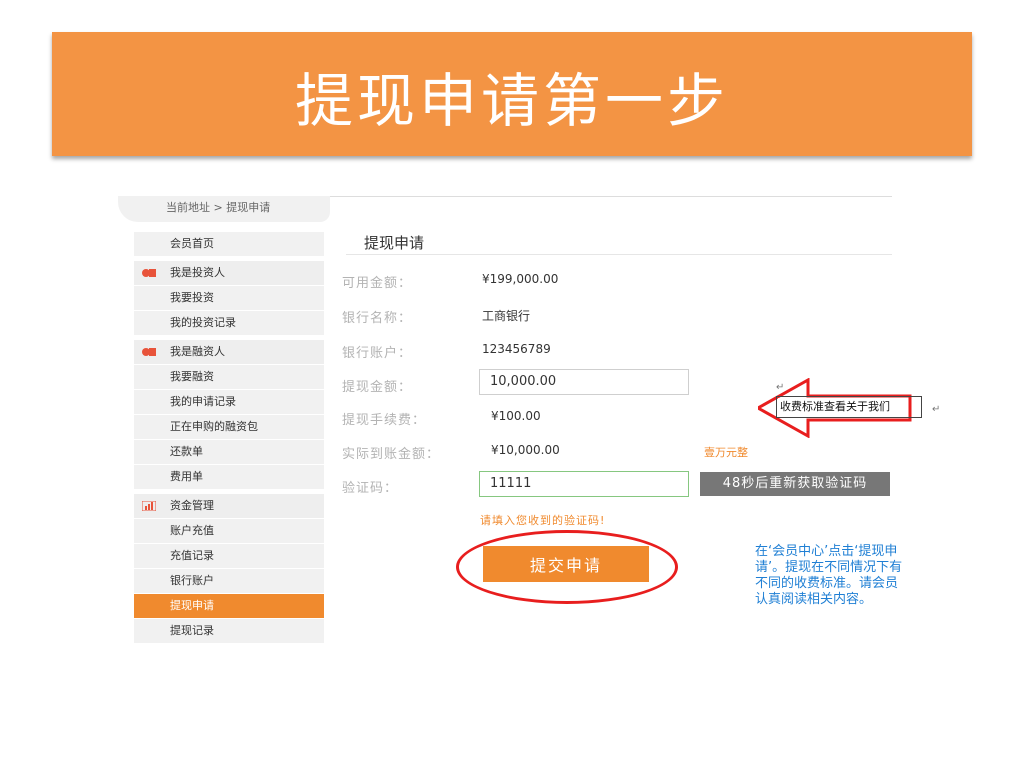 Image resolution: width=1024 pixels, height=768 pixels. I want to click on header-divider, so click(611, 196).